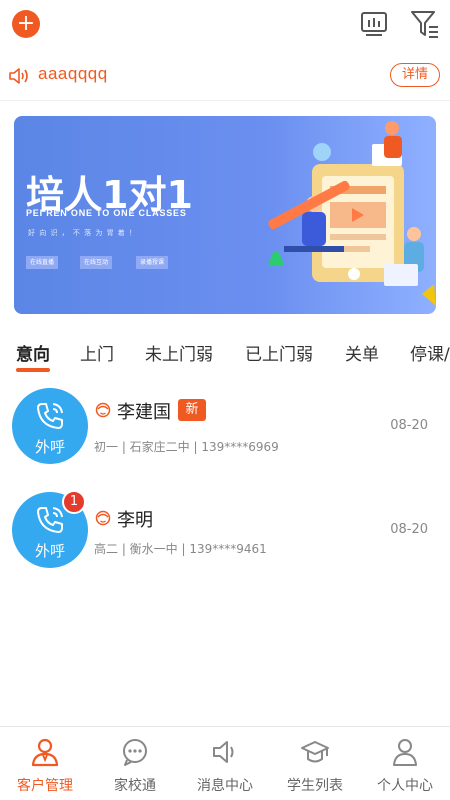 This screenshot has width=450, height=800. Describe the element at coordinates (374, 24) in the screenshot. I see `report-icon` at that location.